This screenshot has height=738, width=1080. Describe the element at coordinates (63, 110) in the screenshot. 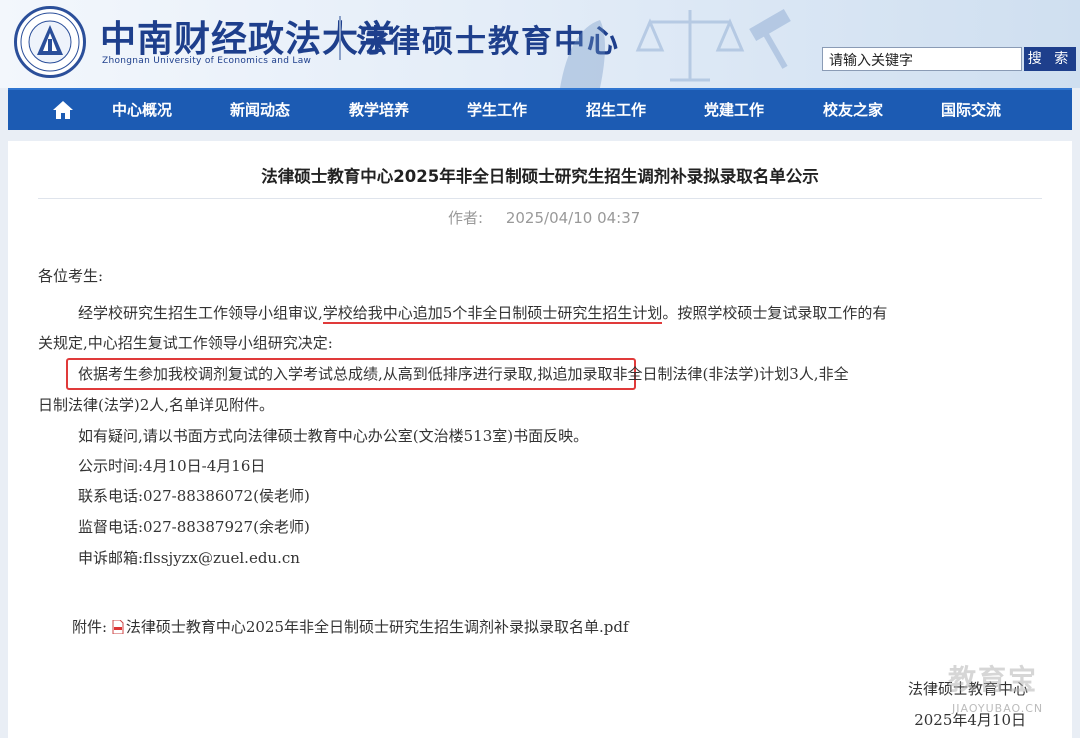

I see `home-icon` at that location.